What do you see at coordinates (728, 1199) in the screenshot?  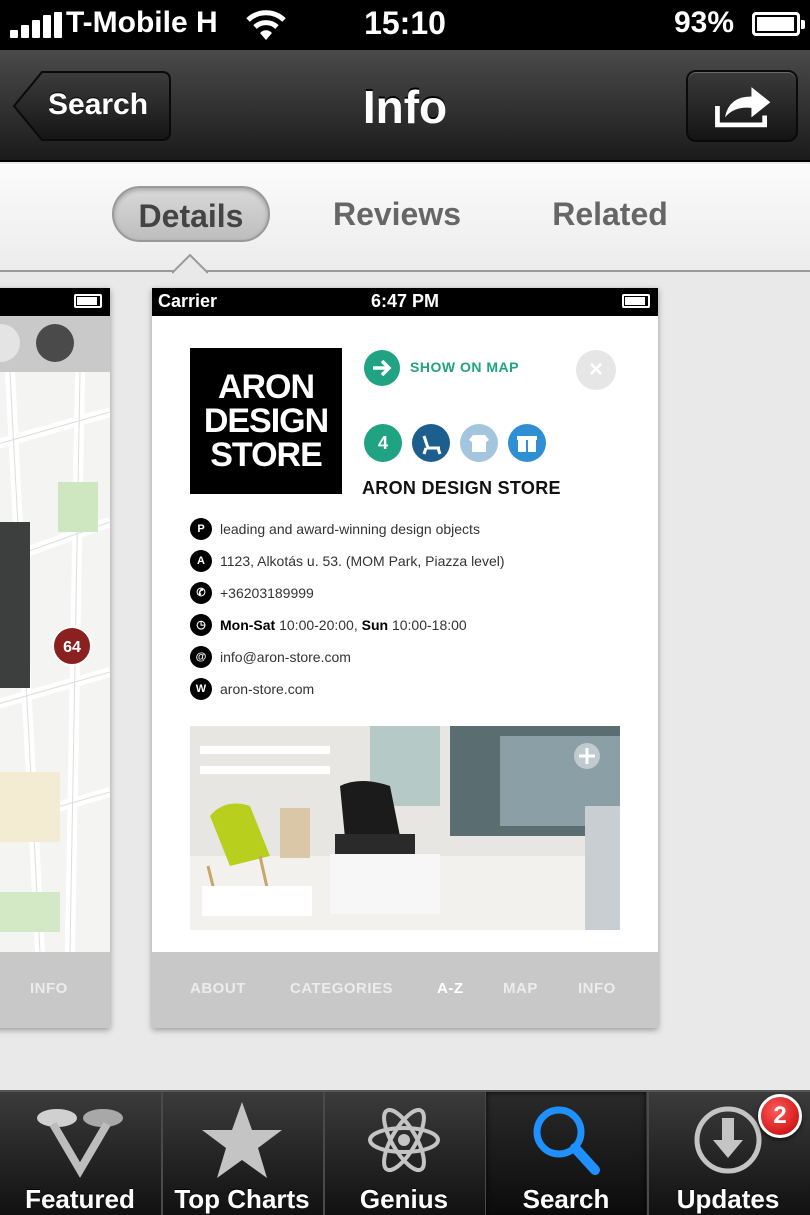 I see `tab-label: Updates` at bounding box center [728, 1199].